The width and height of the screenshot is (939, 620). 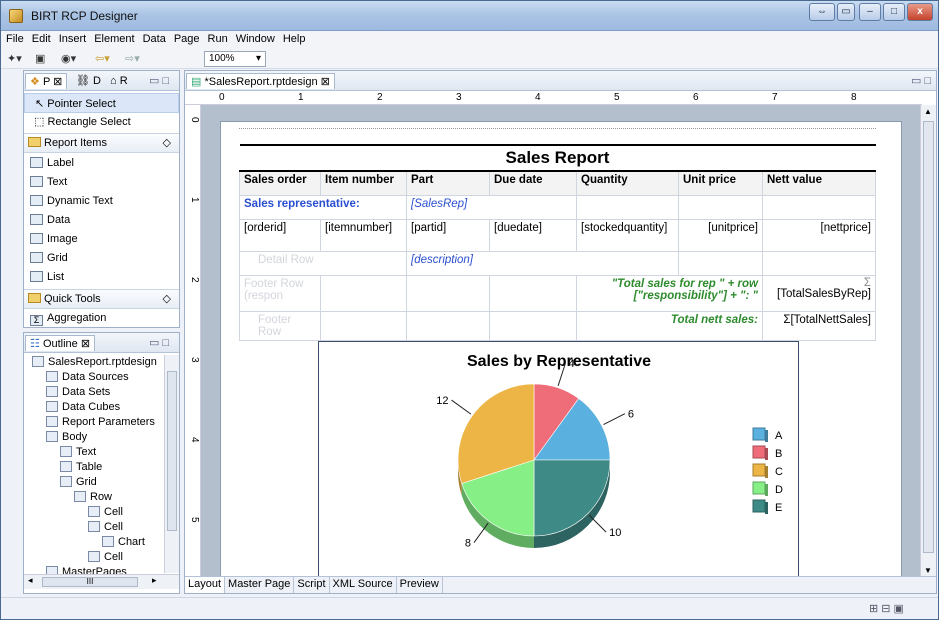 What do you see at coordinates (720, 235) in the screenshot?
I see `detail-cell: [unitprice]` at bounding box center [720, 235].